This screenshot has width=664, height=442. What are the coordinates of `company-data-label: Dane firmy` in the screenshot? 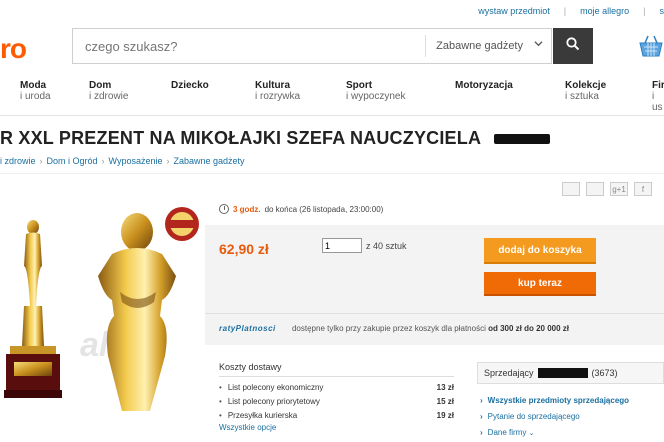 It's located at (507, 432).